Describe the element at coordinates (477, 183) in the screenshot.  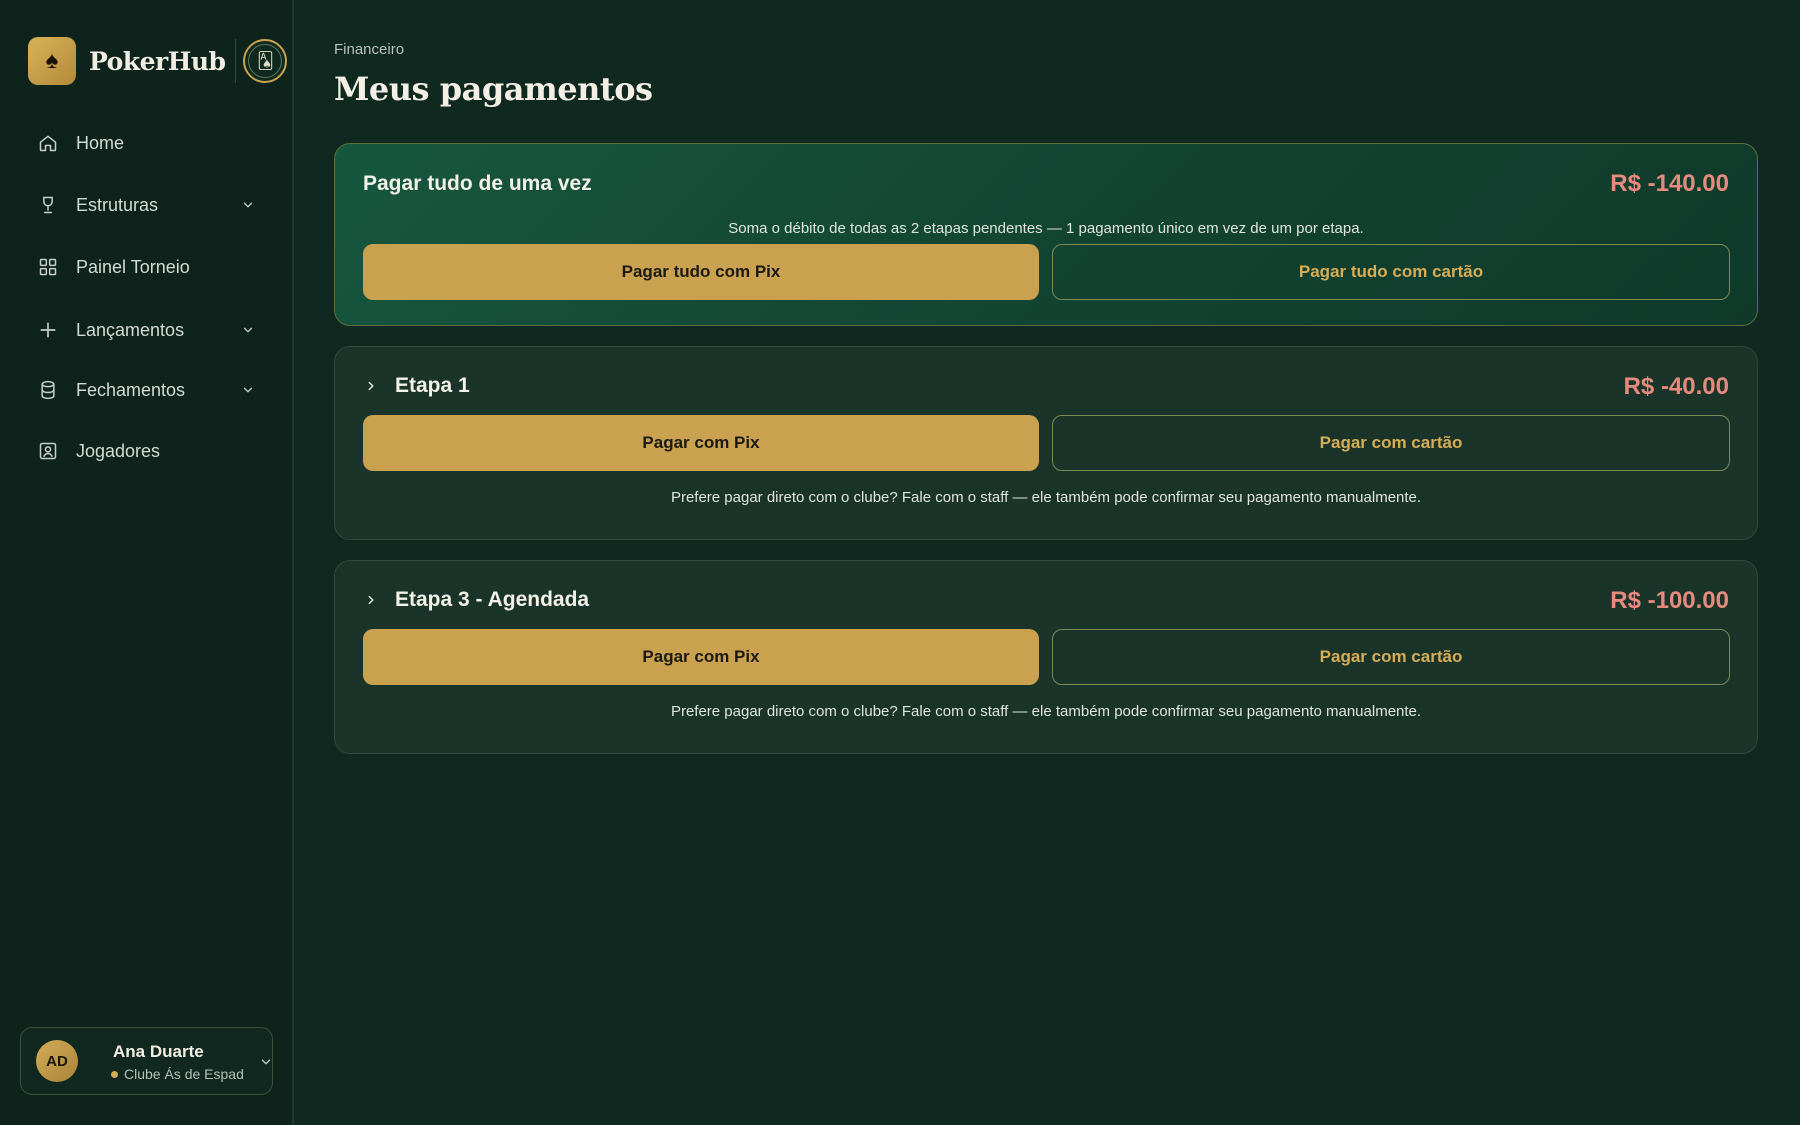
I see `pay-all-title: Pagar tudo de uma vez` at that location.